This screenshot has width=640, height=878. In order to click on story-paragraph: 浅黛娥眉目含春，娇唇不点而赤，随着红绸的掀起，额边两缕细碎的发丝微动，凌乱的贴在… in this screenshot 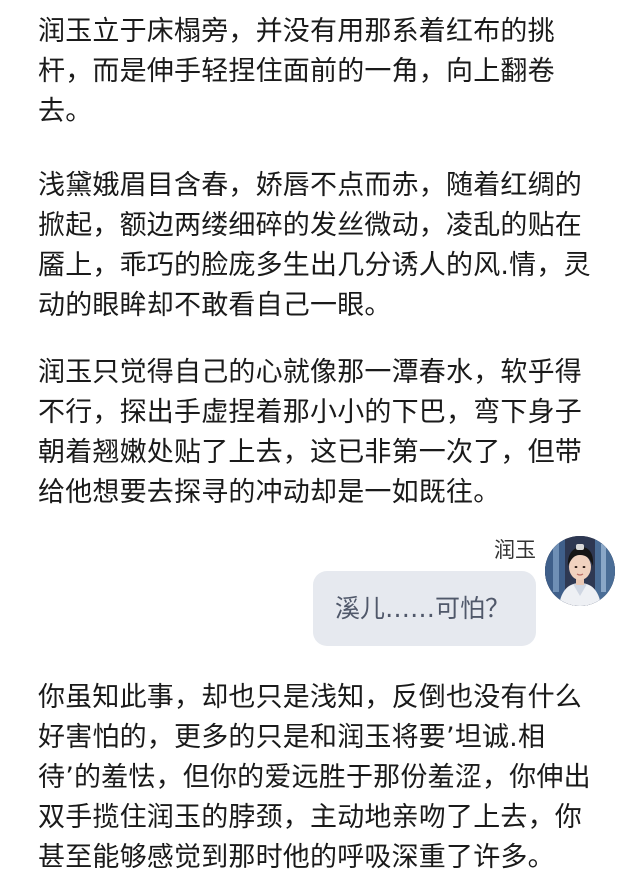, I will do `click(314, 245)`.